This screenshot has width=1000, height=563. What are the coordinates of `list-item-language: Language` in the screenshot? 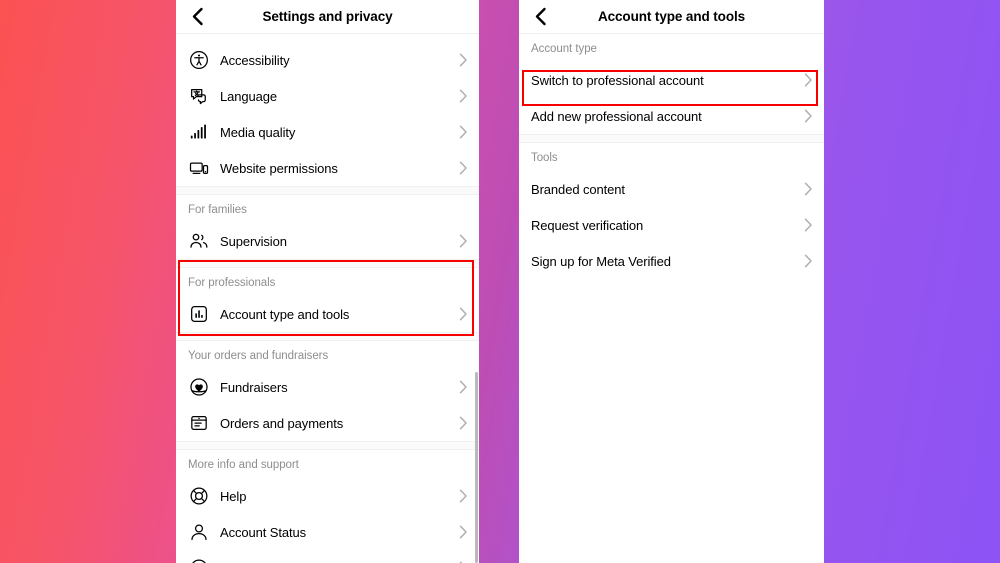 It's located at (327, 96).